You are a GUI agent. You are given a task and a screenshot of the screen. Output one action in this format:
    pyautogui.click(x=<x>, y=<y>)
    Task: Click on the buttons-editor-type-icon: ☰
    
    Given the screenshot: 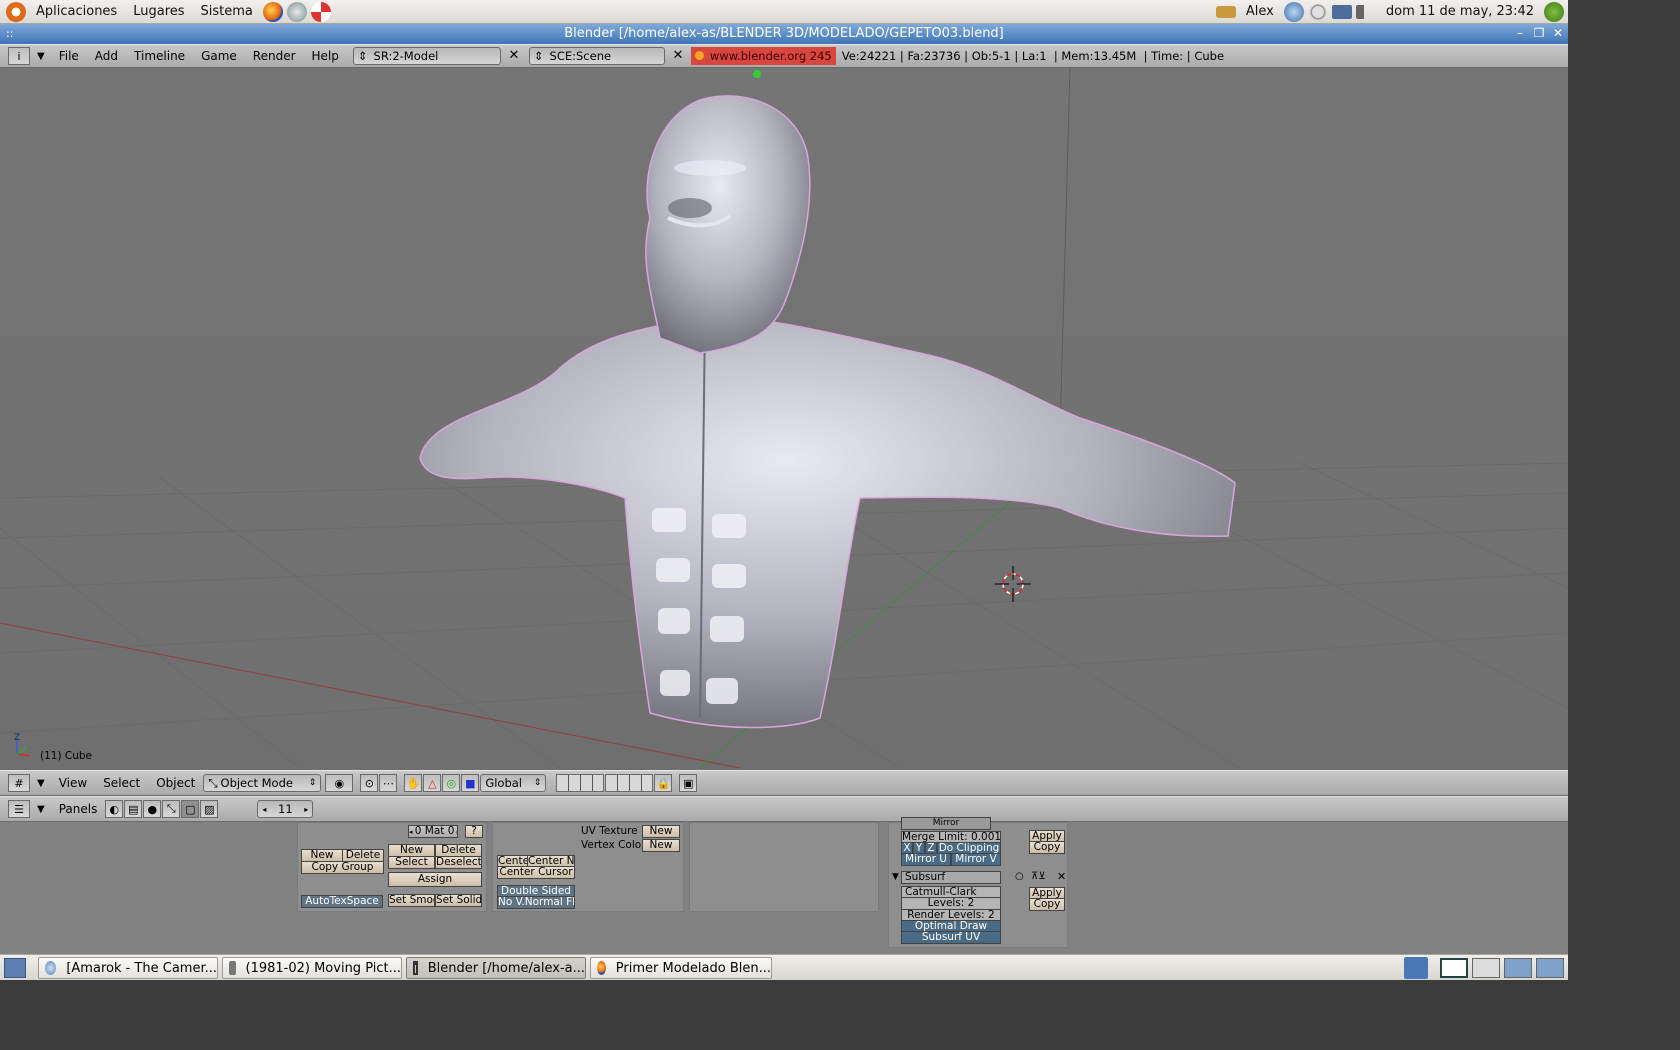 What is the action you would take?
    pyautogui.click(x=19, y=809)
    